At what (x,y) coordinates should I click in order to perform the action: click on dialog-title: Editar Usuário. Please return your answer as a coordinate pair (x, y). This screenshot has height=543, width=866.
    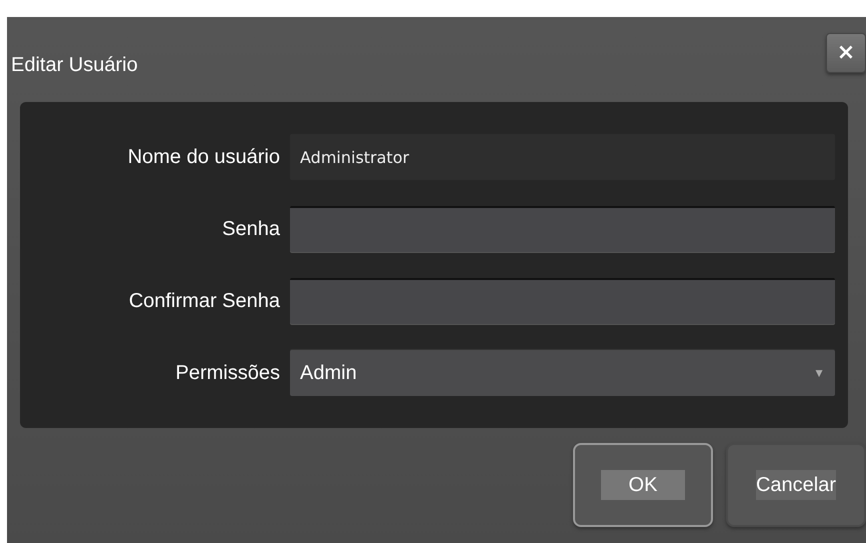
    Looking at the image, I should click on (74, 65).